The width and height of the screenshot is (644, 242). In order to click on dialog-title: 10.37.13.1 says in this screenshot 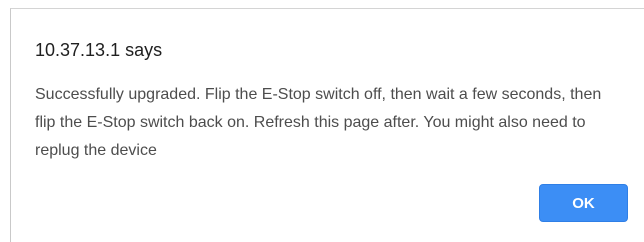, I will do `click(99, 50)`.